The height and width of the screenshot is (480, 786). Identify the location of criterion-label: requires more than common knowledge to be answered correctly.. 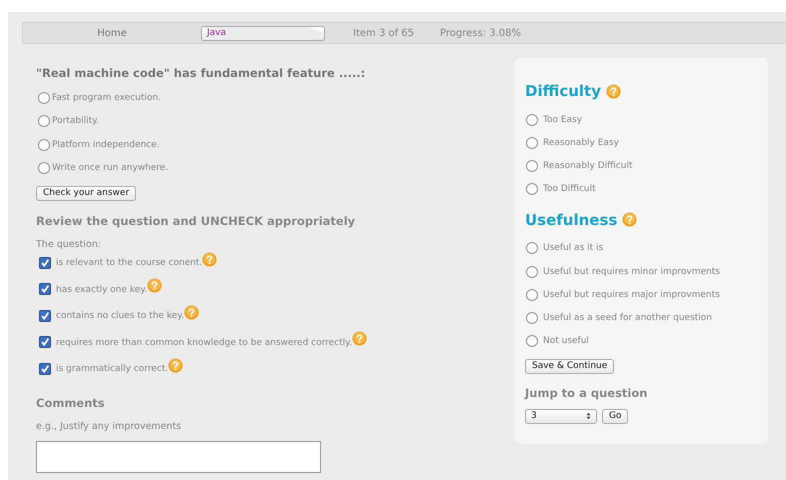
(204, 343).